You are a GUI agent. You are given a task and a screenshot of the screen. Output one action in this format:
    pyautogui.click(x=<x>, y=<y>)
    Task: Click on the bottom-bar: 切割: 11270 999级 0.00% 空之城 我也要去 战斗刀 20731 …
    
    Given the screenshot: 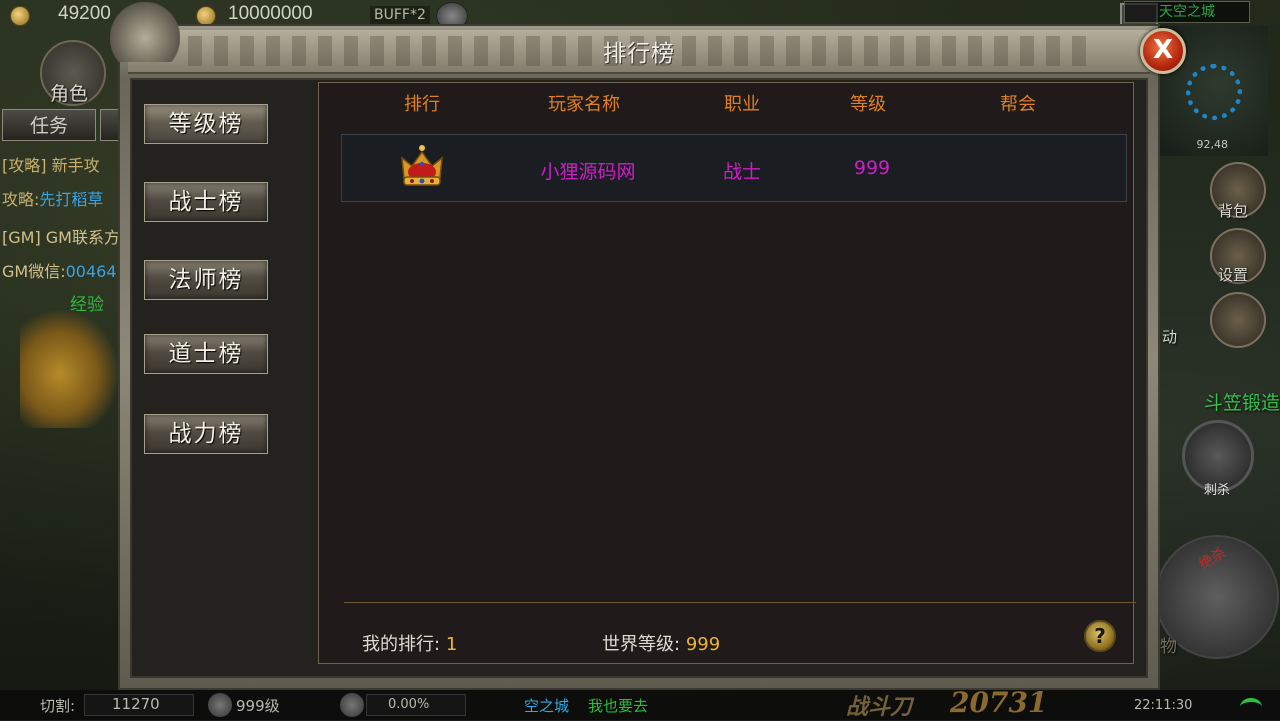 What is the action you would take?
    pyautogui.click(x=640, y=703)
    